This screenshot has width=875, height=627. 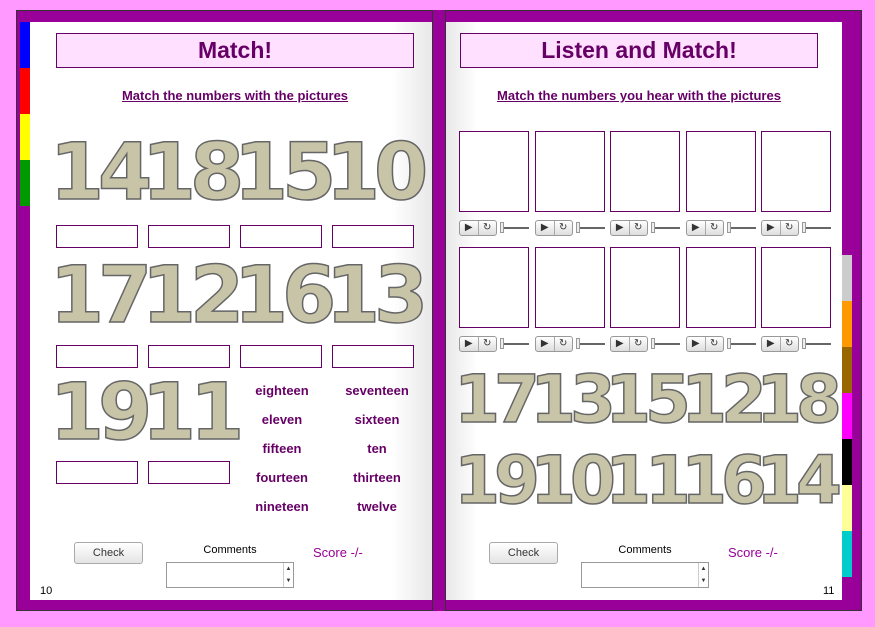 I want to click on draggable-word: nineteen, so click(x=282, y=506).